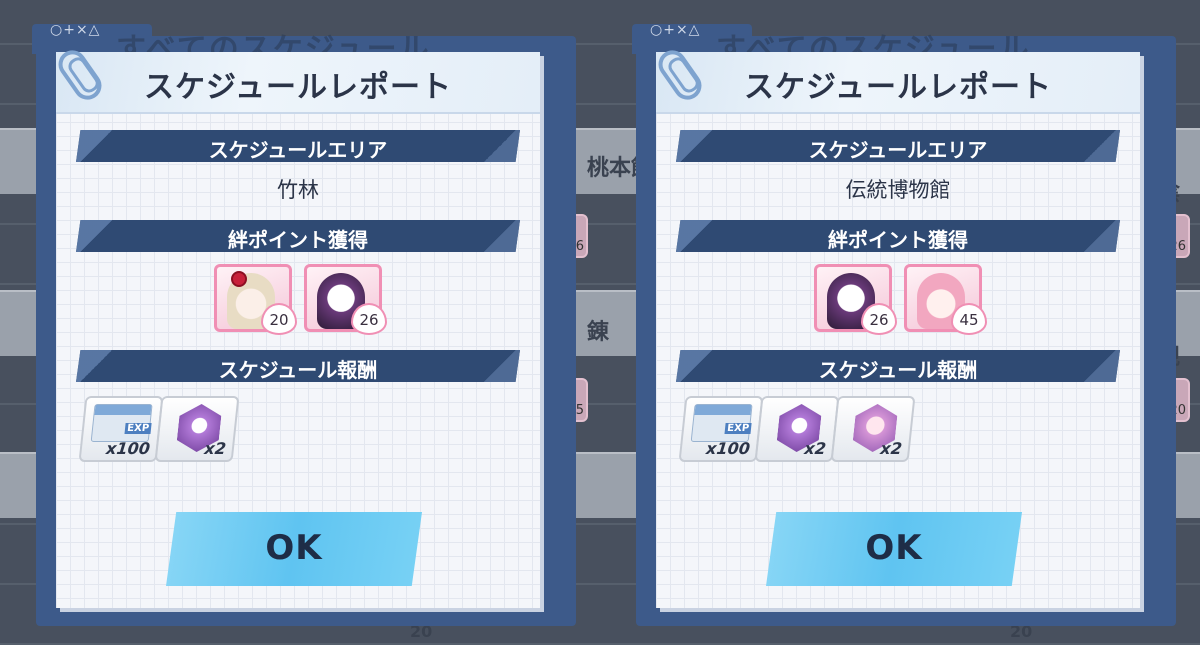 The height and width of the screenshot is (645, 1200). What do you see at coordinates (239, 279) in the screenshot?
I see `rose-icon` at bounding box center [239, 279].